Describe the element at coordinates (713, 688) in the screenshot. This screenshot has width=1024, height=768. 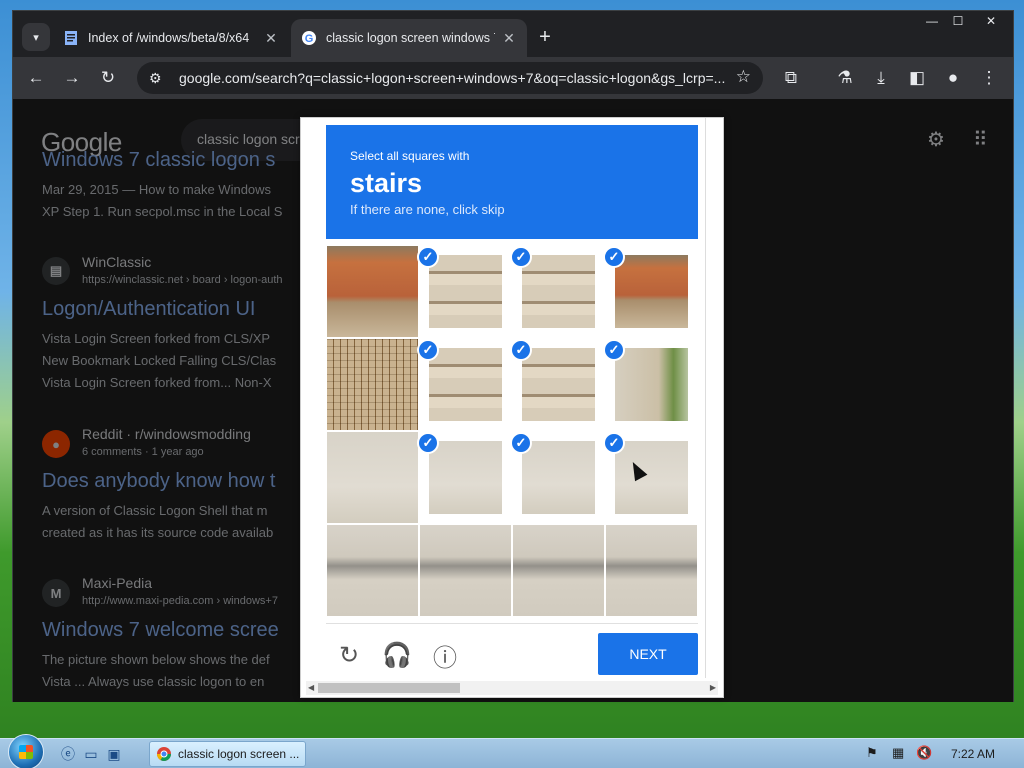
I see `scroll-right-icon: ▶` at that location.